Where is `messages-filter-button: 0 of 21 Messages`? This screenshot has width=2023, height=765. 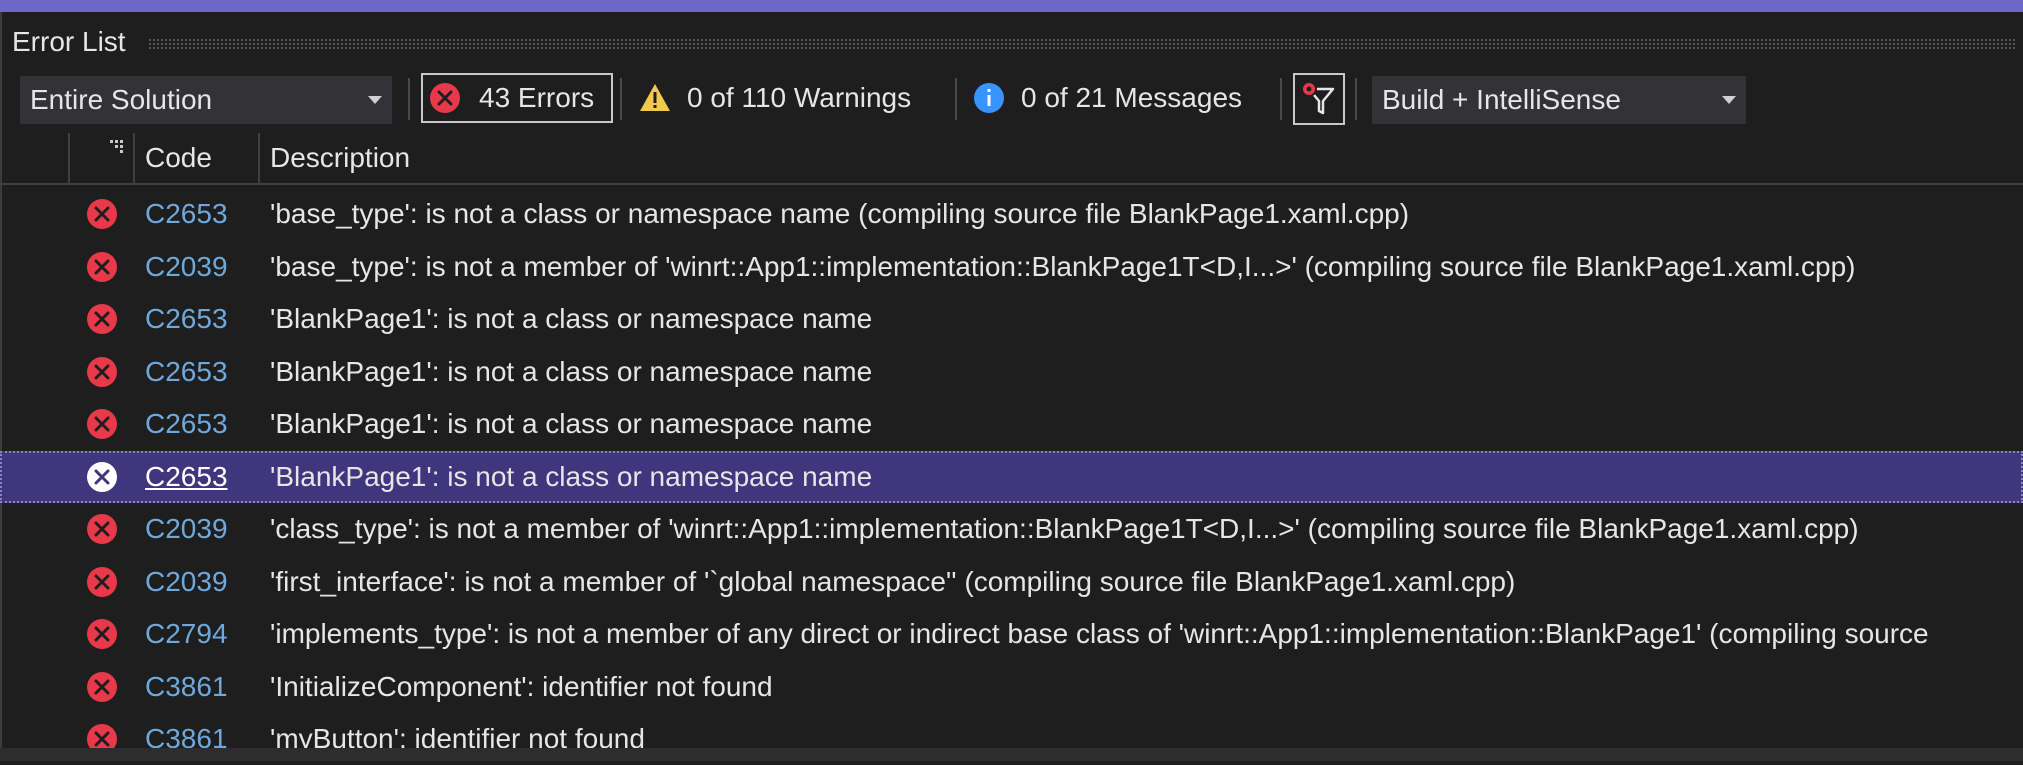 messages-filter-button: 0 of 21 Messages is located at coordinates (1115, 98).